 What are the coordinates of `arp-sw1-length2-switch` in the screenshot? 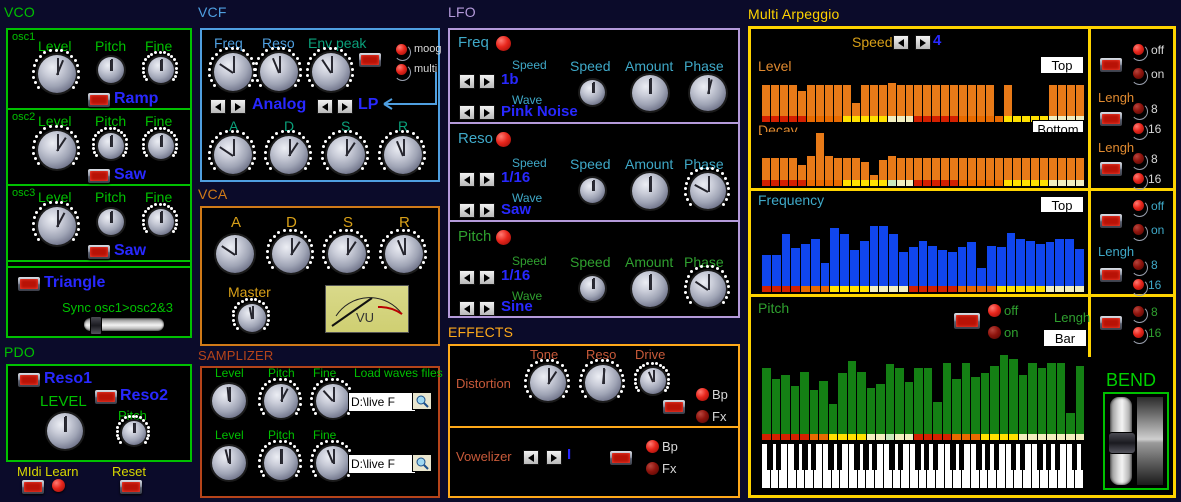 It's located at (1111, 169).